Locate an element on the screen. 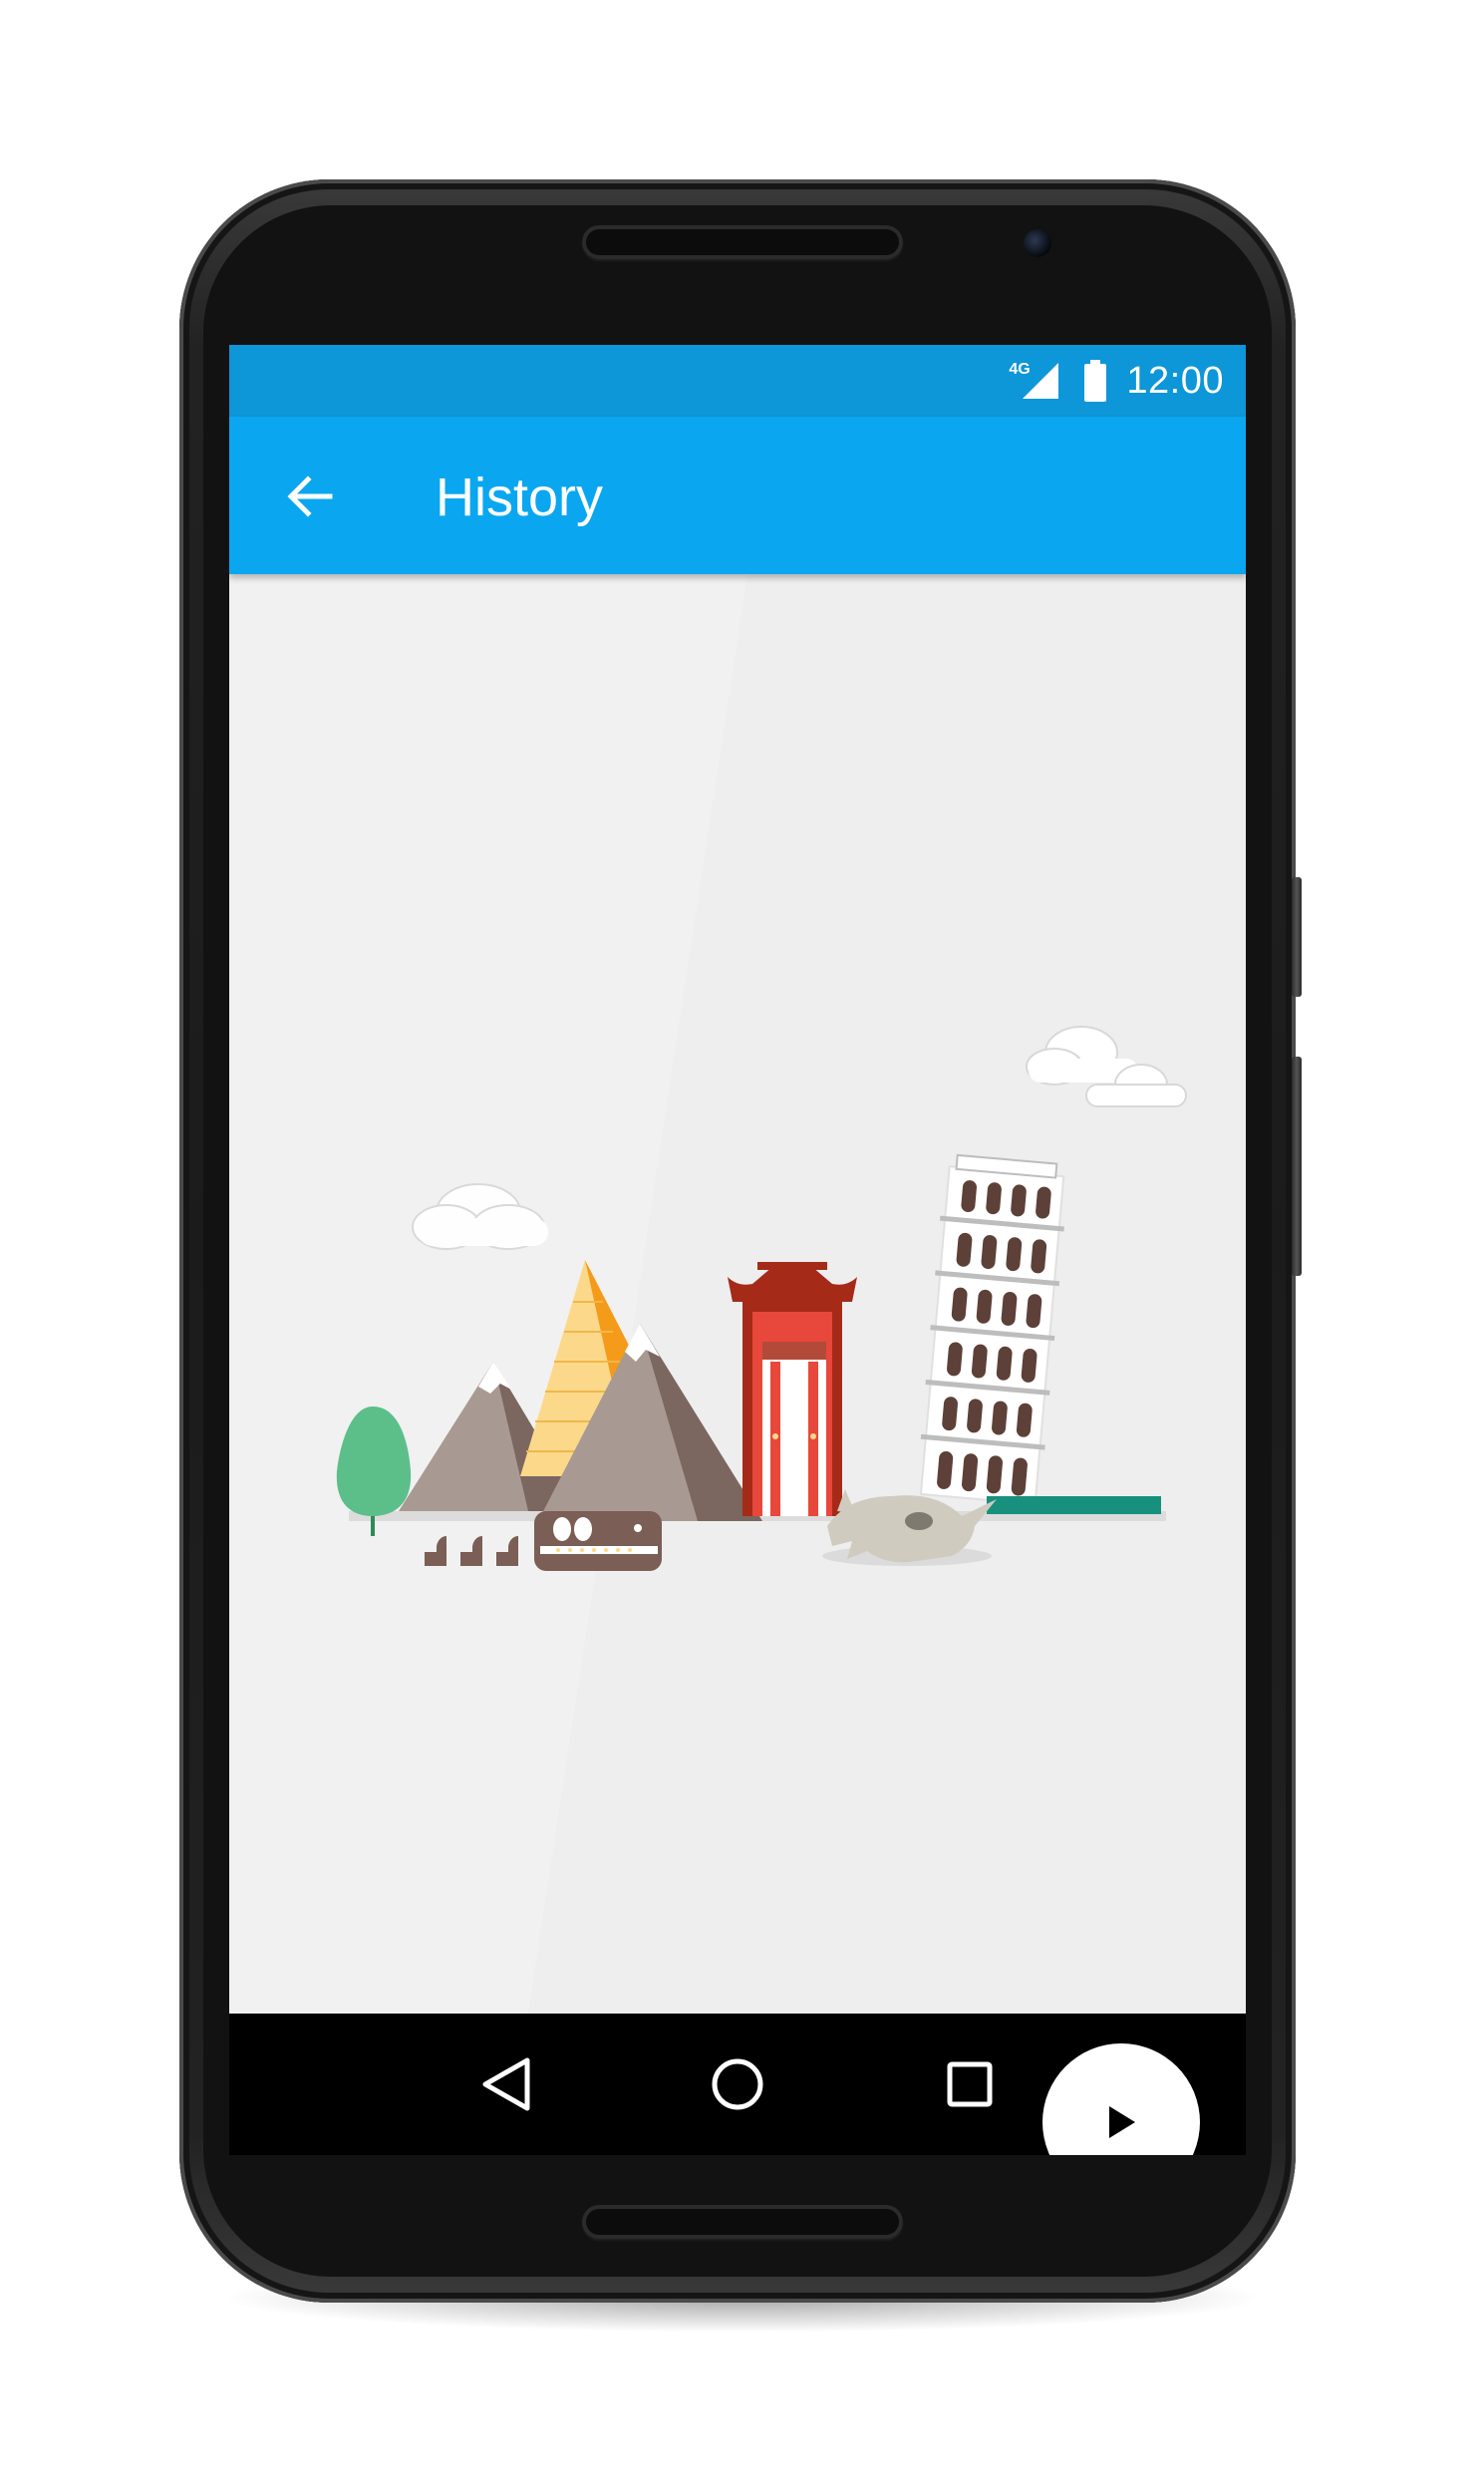 The width and height of the screenshot is (1484, 2492). leaning-tower is located at coordinates (992, 1329).